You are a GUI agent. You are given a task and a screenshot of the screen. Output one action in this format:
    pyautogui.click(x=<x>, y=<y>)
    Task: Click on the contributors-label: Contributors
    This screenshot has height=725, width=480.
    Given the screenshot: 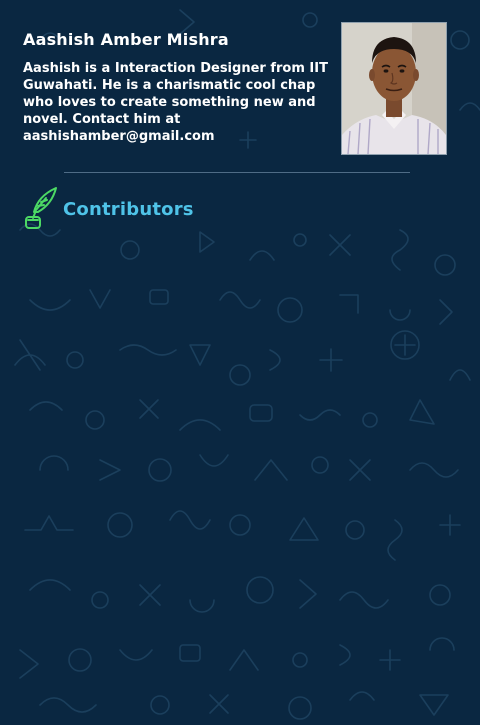 What is the action you would take?
    pyautogui.click(x=128, y=209)
    